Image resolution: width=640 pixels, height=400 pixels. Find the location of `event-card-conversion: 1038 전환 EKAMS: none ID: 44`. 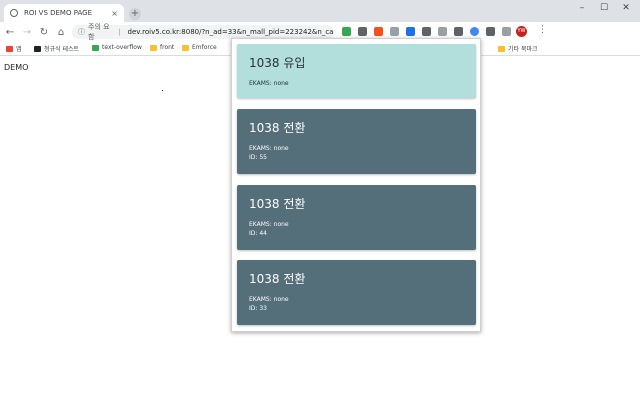

event-card-conversion: 1038 전환 EKAMS: none ID: 44 is located at coordinates (356, 217).